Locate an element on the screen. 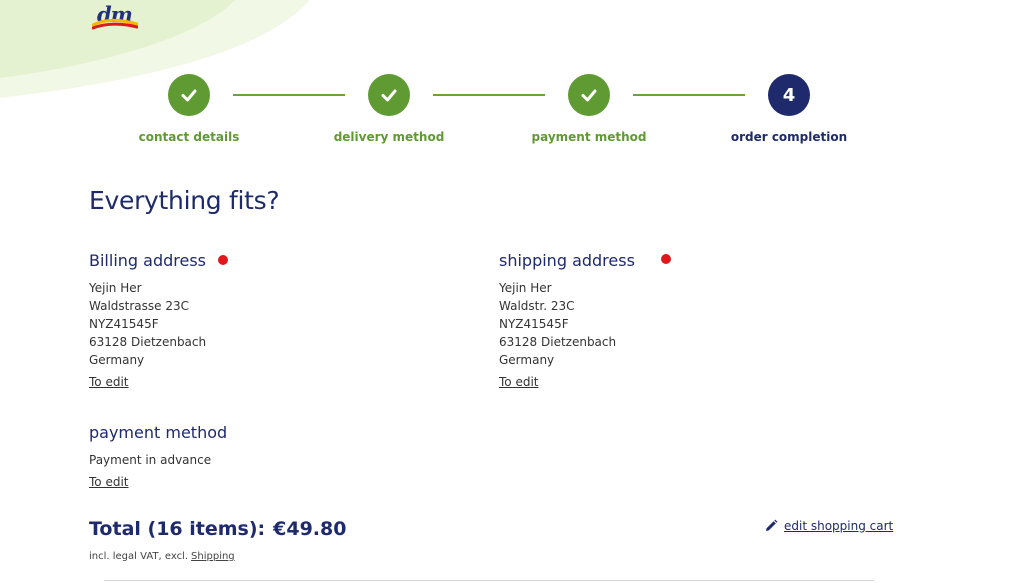 The width and height of the screenshot is (1009, 583). billing-line-country: Germany is located at coordinates (117, 360).